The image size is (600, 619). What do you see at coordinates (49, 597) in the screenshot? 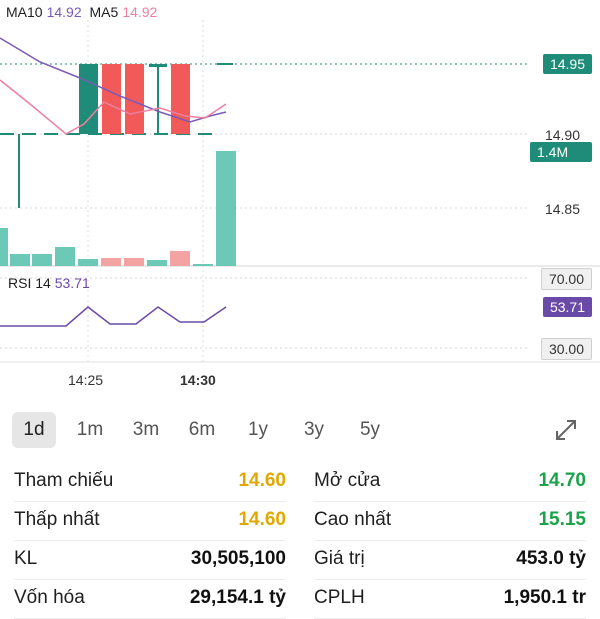
I see `stat-label: Vốn hóa` at bounding box center [49, 597].